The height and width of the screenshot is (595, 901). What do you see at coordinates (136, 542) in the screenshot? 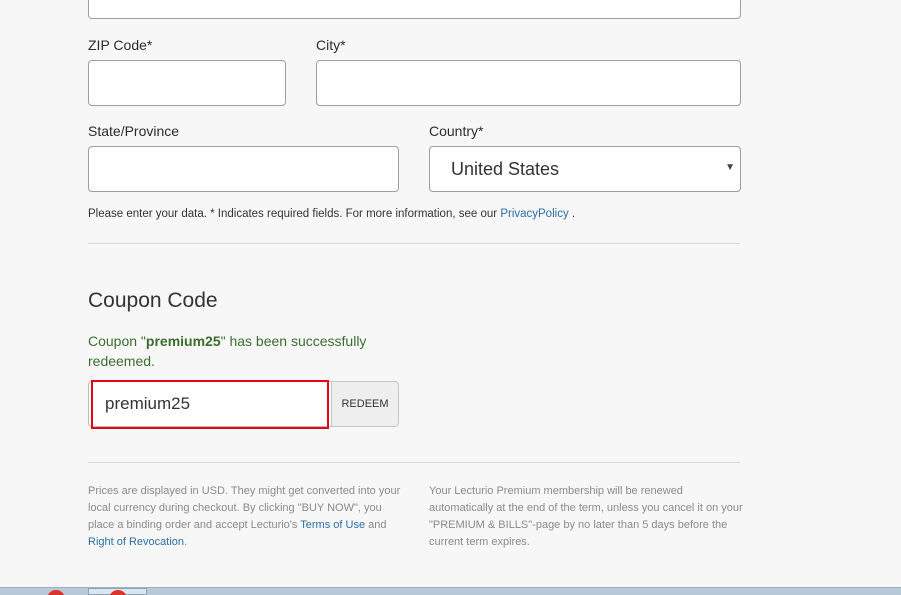
I see `right-of-revocation-link: Right of Revocation` at bounding box center [136, 542].